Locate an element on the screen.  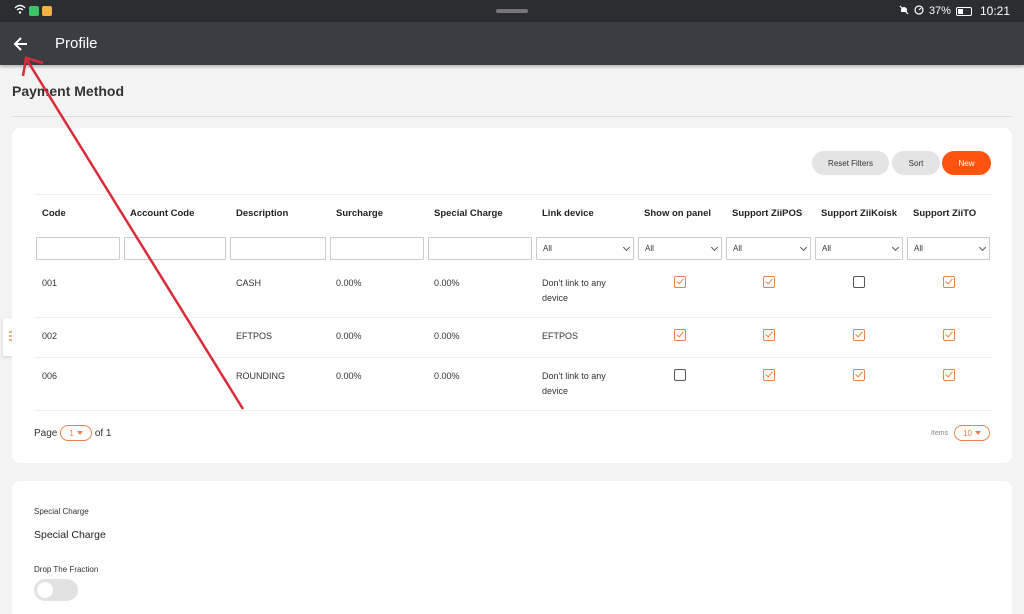
pagination: Page 1 of 1 is located at coordinates (73, 433).